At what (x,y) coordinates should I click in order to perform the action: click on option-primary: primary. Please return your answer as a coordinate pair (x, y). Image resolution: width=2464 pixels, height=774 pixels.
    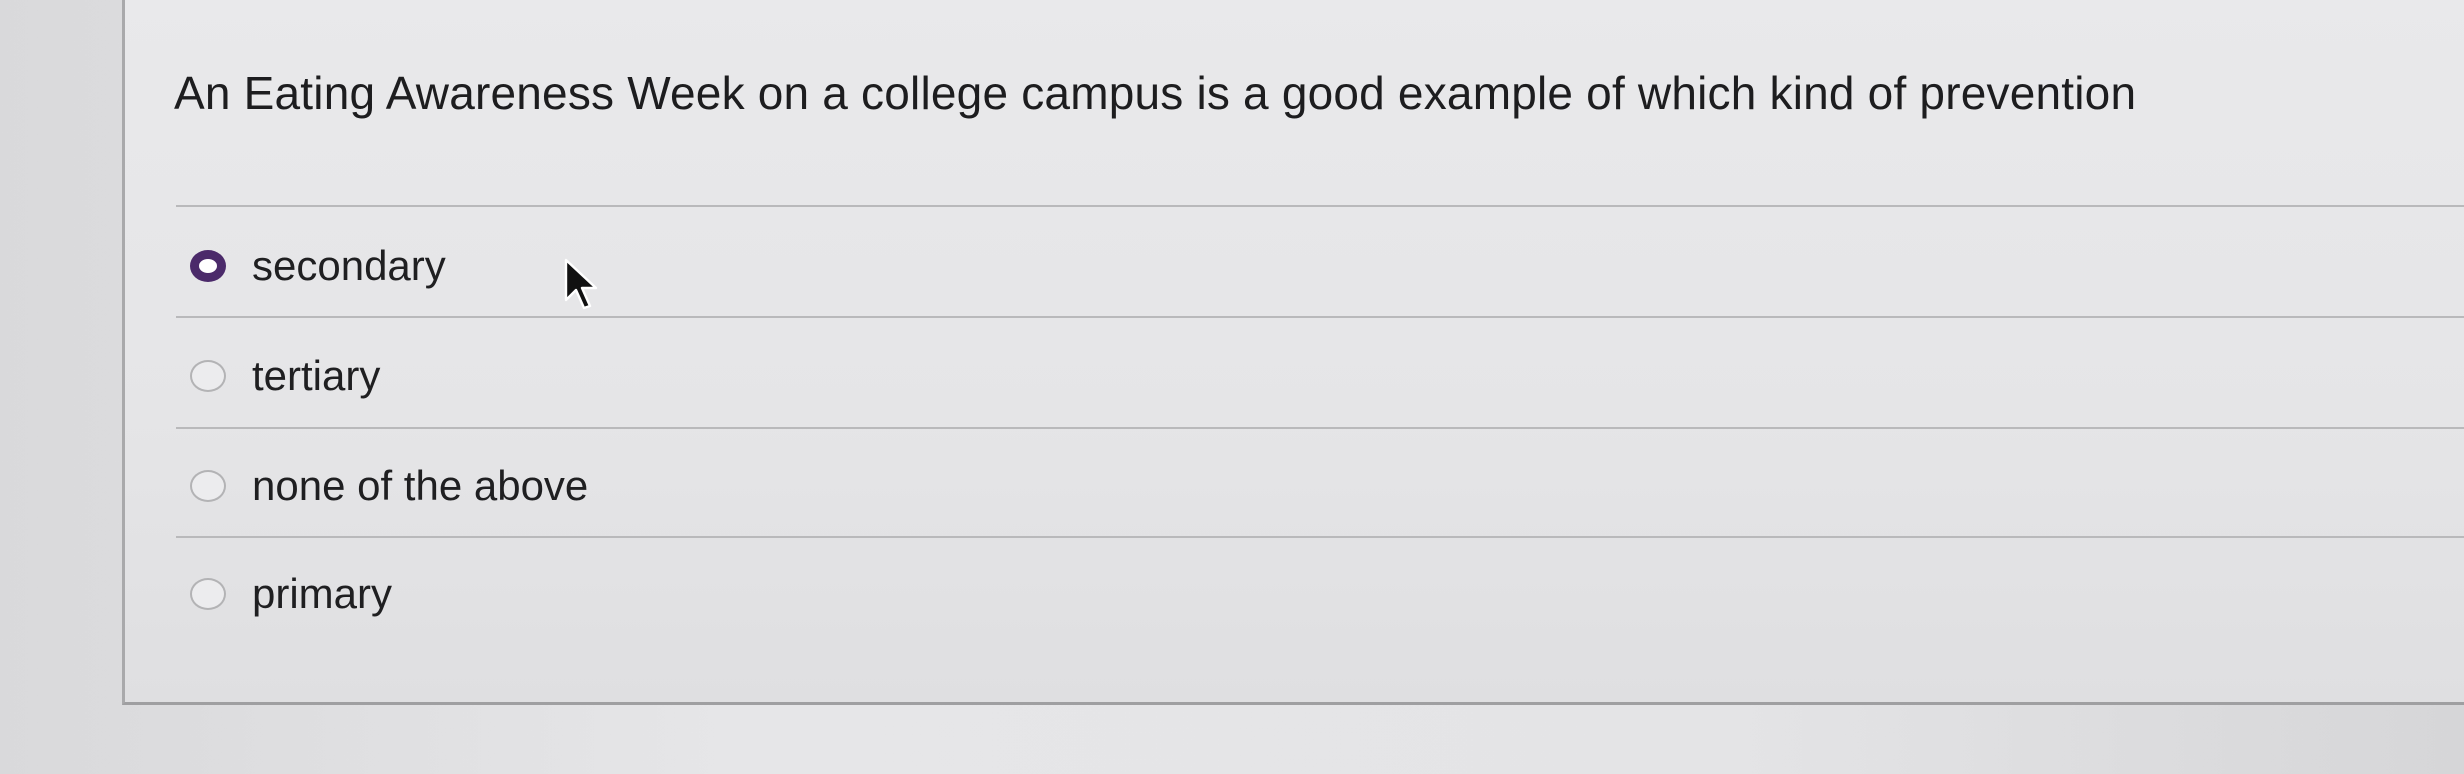
    Looking at the image, I should click on (291, 594).